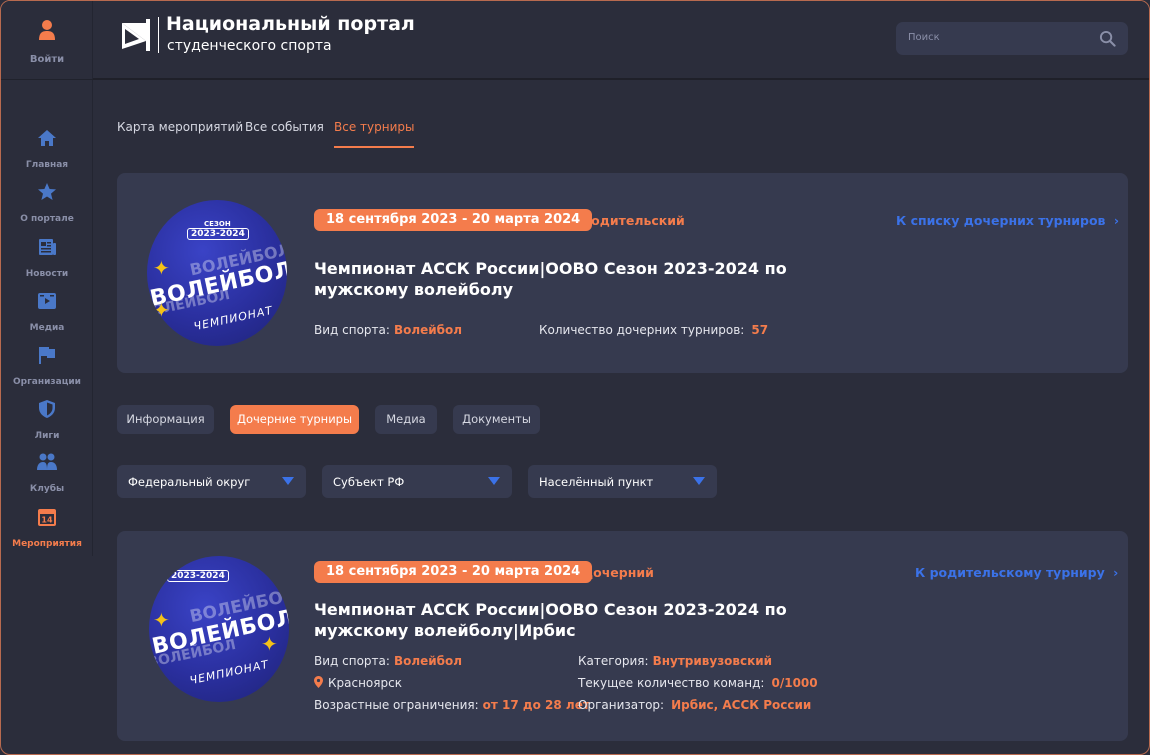 The width and height of the screenshot is (1150, 755). I want to click on region-select: Субъект РФ, so click(417, 481).